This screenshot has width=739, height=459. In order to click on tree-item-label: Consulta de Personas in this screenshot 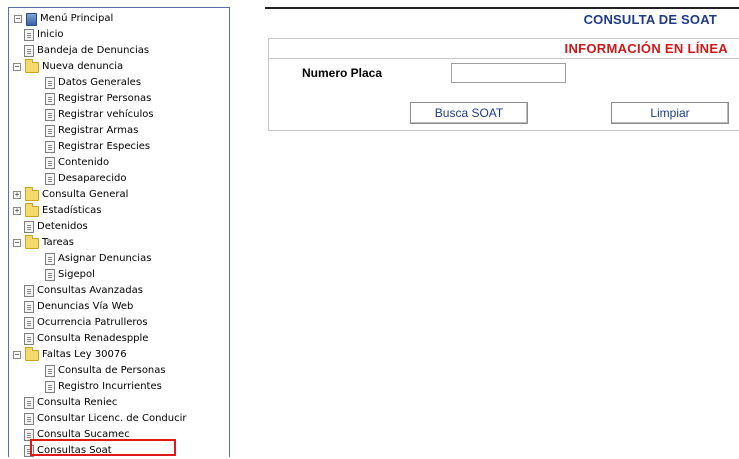, I will do `click(112, 370)`.